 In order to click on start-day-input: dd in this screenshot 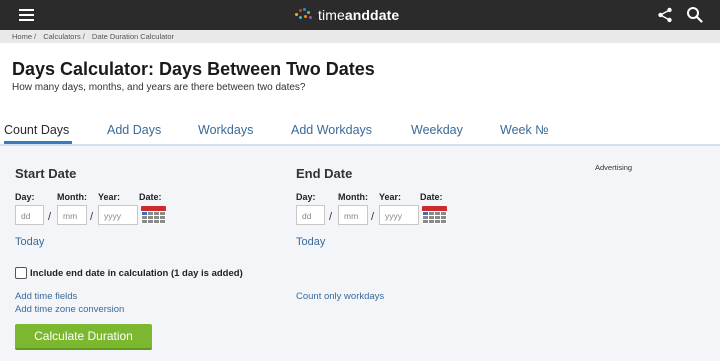, I will do `click(29, 215)`.